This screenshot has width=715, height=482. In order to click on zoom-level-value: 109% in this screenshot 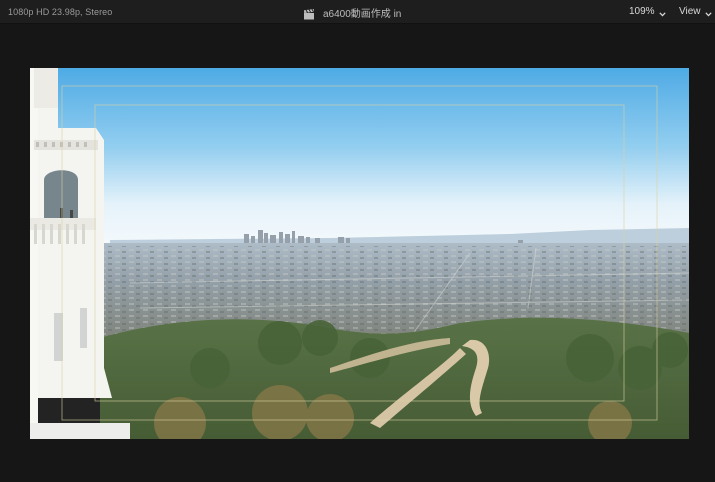, I will do `click(642, 11)`.